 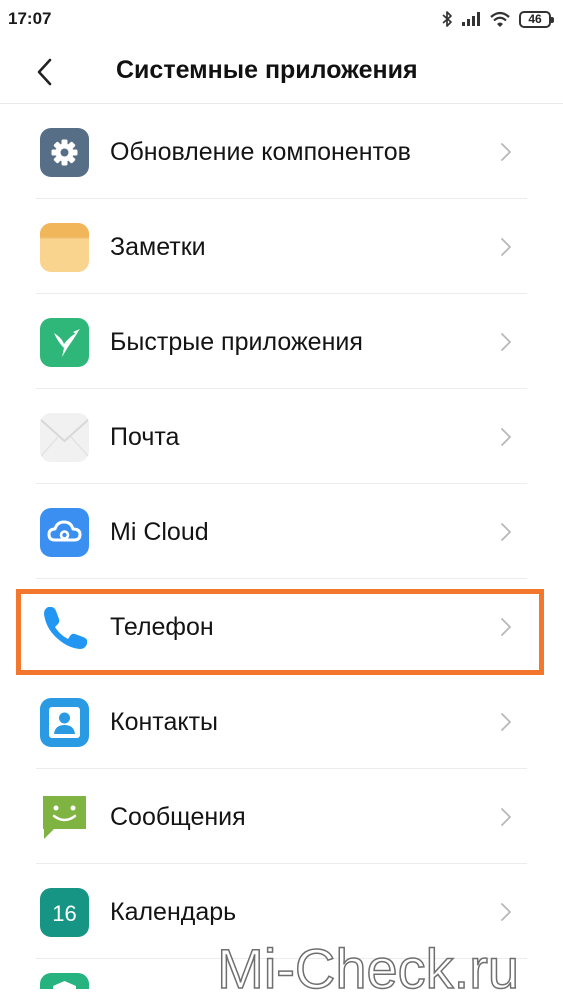 What do you see at coordinates (30, 18) in the screenshot?
I see `status-time: 17:07` at bounding box center [30, 18].